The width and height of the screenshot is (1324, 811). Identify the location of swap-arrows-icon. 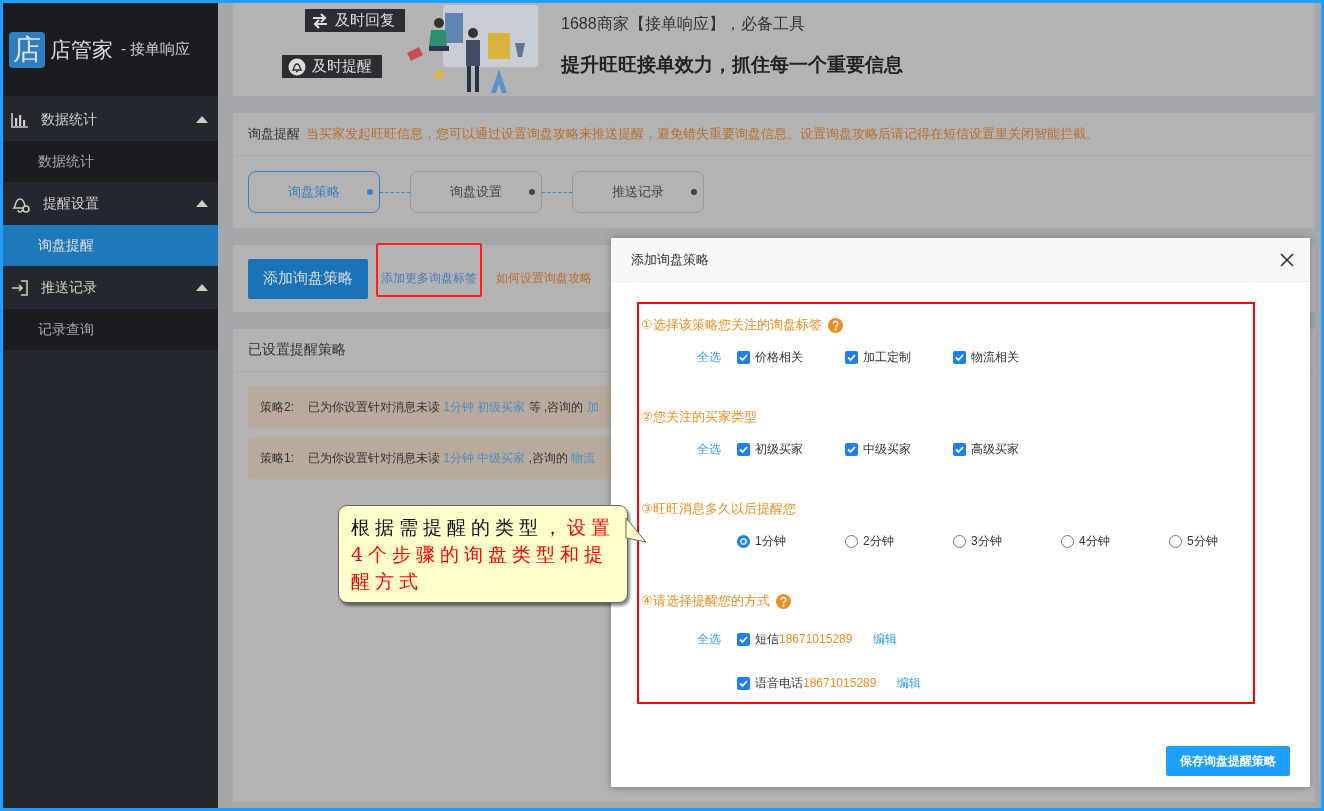
(320, 20).